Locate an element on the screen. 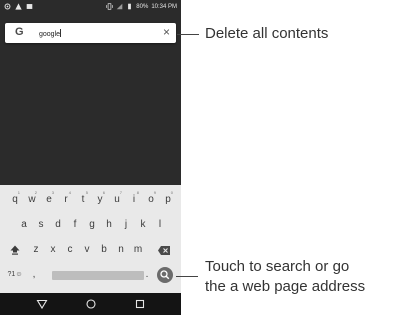 The width and height of the screenshot is (408, 315). navigation-bar is located at coordinates (90, 304).